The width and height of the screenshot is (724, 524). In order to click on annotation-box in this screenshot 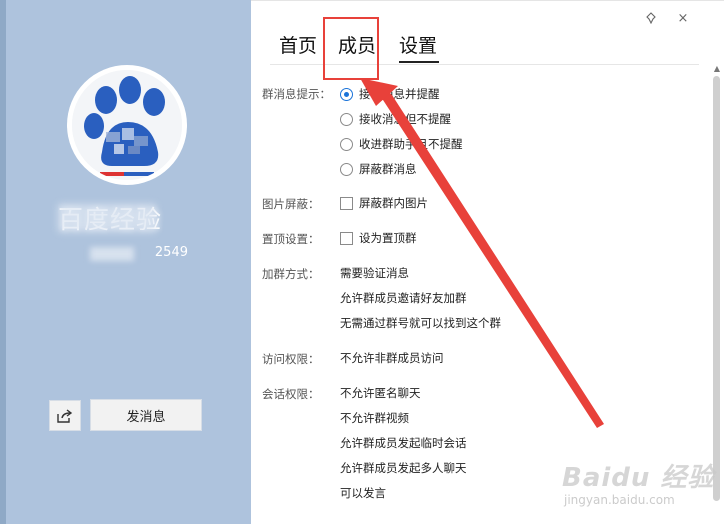, I will do `click(351, 48)`.